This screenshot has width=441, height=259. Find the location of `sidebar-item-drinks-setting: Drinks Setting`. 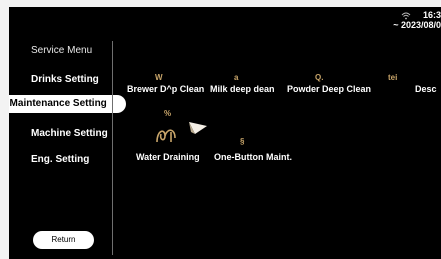

sidebar-item-drinks-setting: Drinks Setting is located at coordinates (65, 79).